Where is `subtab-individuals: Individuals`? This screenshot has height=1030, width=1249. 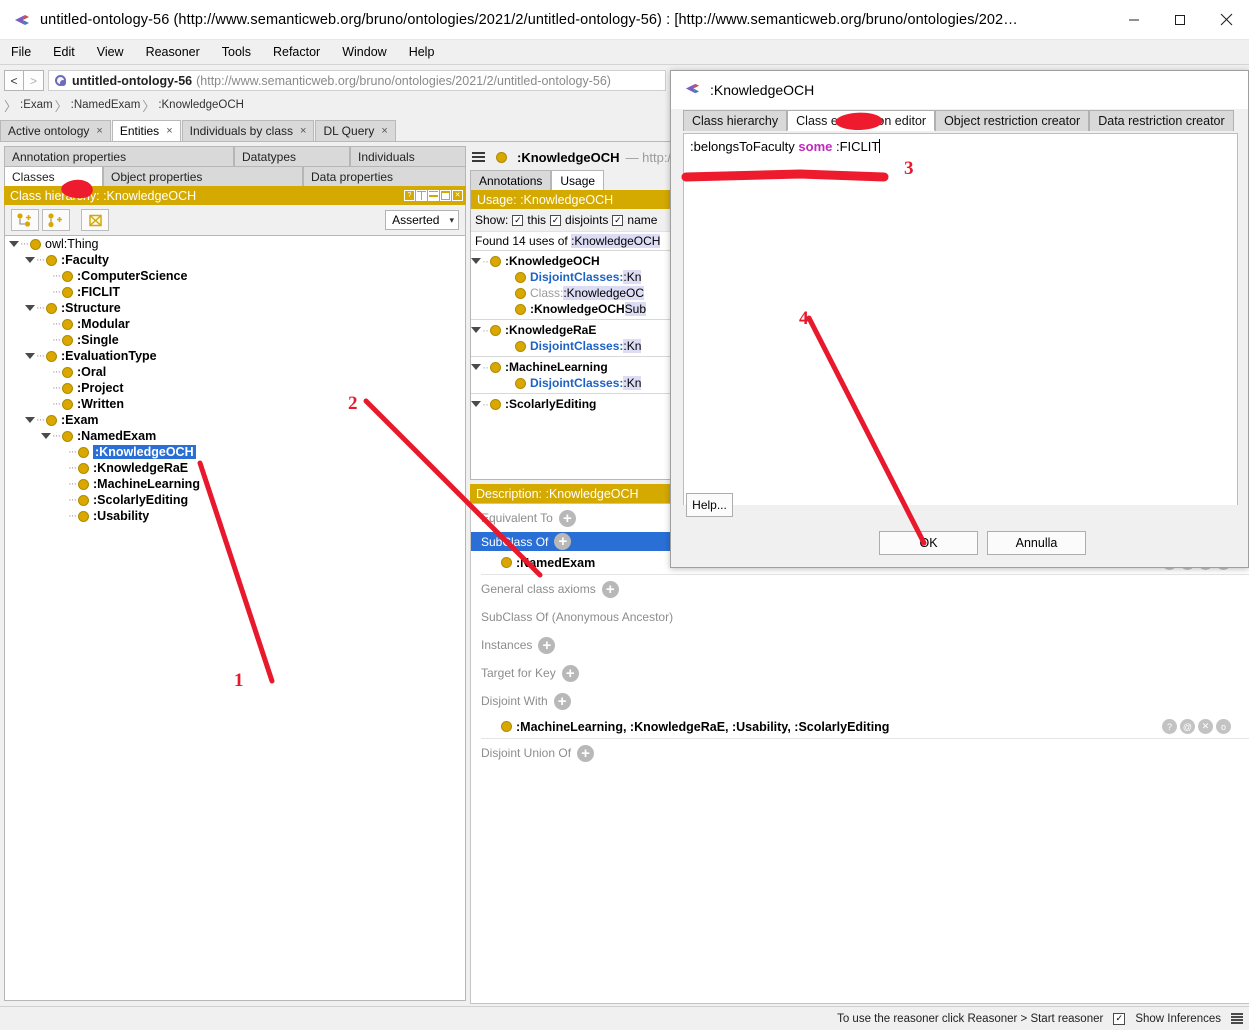
subtab-individuals: Individuals is located at coordinates (408, 156).